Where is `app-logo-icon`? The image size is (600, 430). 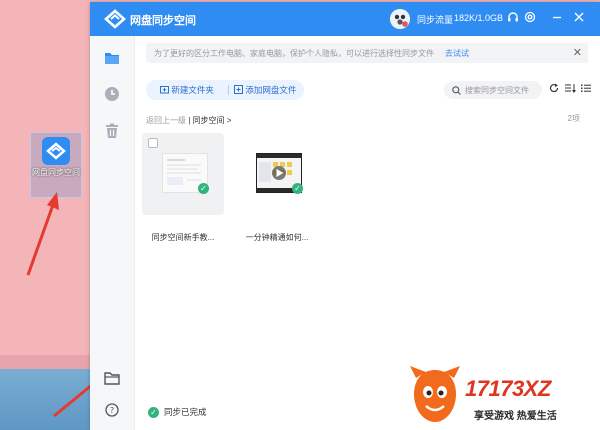
app-logo-icon is located at coordinates (115, 19).